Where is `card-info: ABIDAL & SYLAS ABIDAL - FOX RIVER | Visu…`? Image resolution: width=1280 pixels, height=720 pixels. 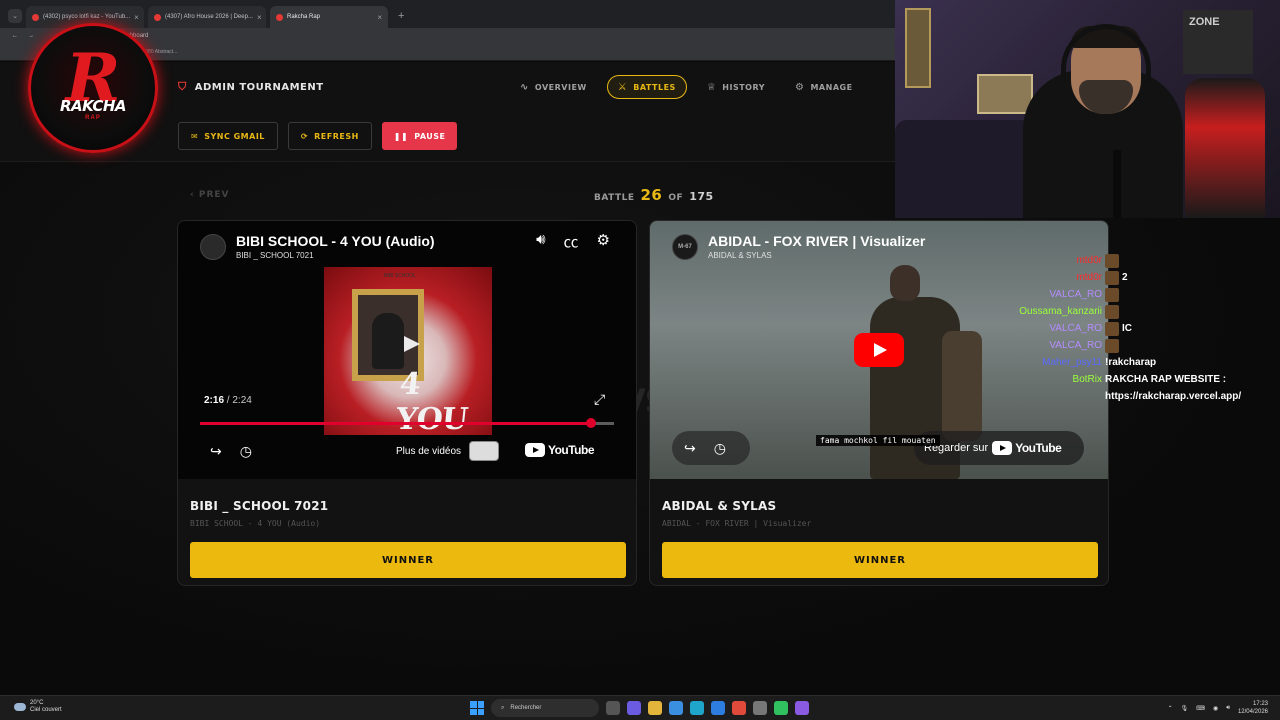 card-info: ABIDAL & SYLAS ABIDAL - FOX RIVER | Visu… is located at coordinates (879, 528).